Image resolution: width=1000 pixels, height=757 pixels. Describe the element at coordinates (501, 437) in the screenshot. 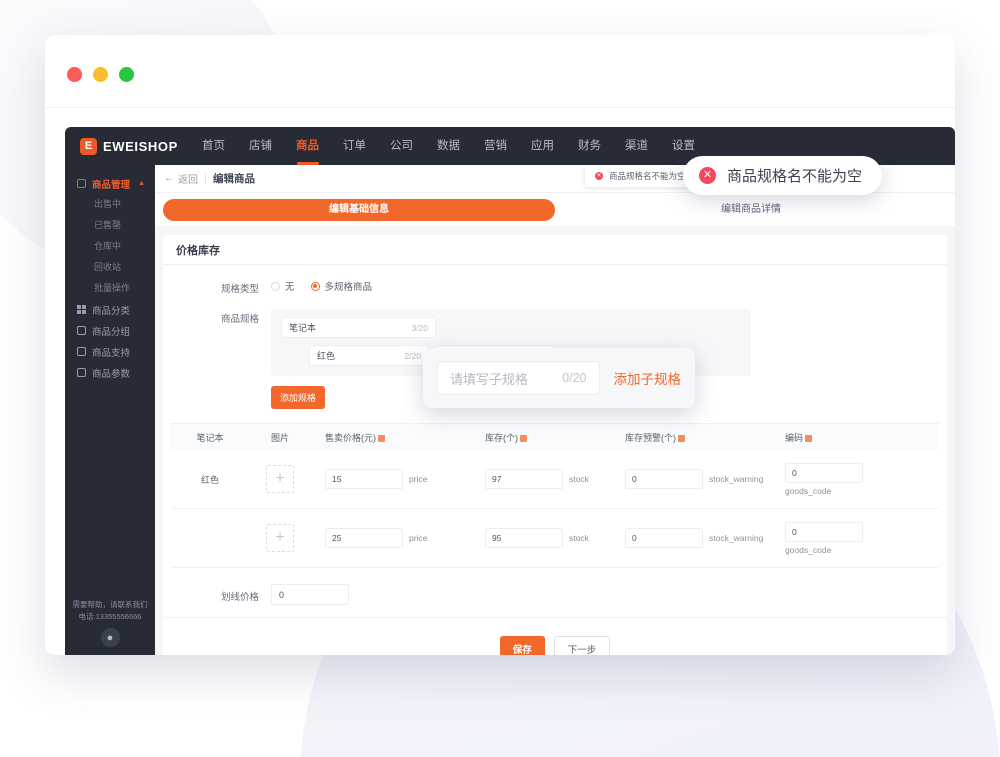

I see `col-header-stock-text: 库存(个)` at that location.